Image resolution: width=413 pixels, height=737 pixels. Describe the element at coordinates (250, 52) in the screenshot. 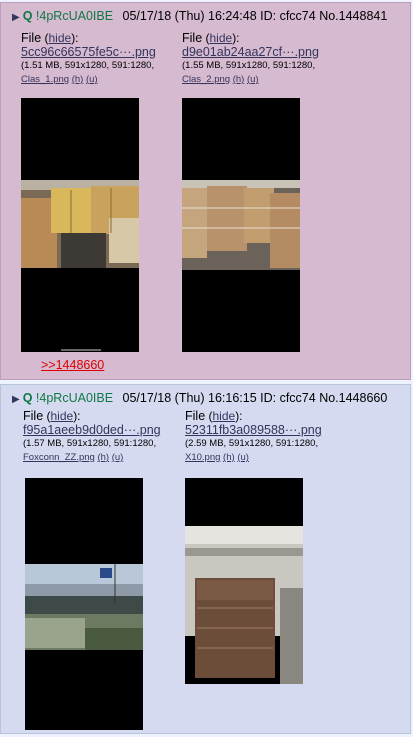

I see `file-name-link: d9e01ab24aa27cf···.png` at that location.